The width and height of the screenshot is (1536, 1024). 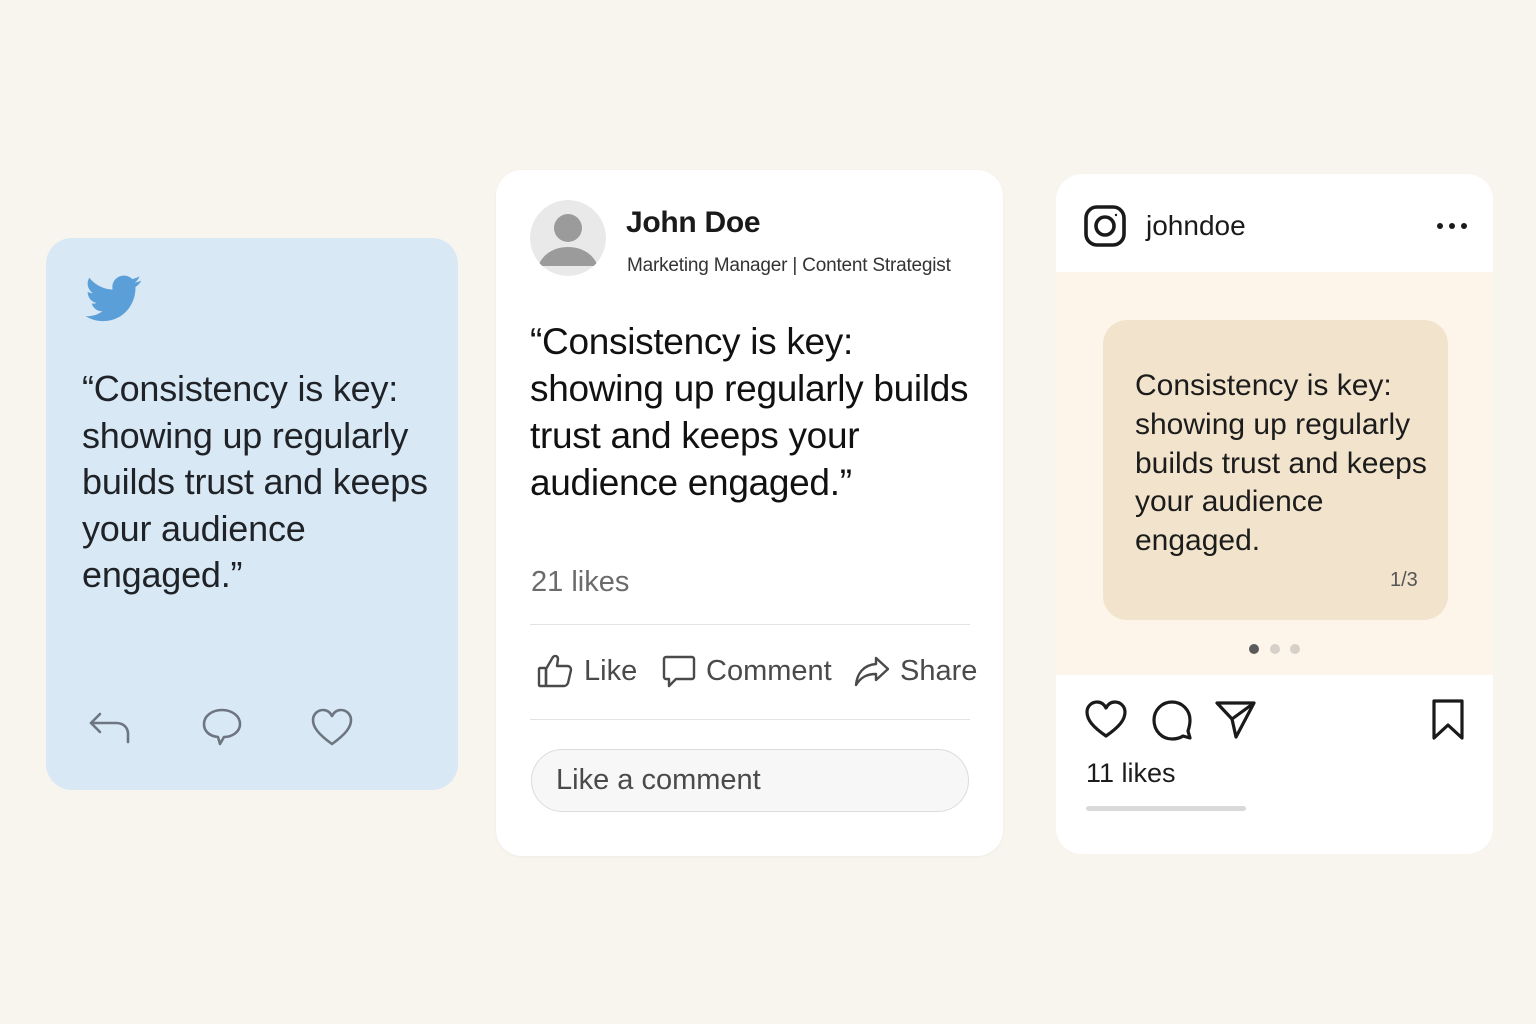 I want to click on thumbs-up-icon, so click(x=555, y=671).